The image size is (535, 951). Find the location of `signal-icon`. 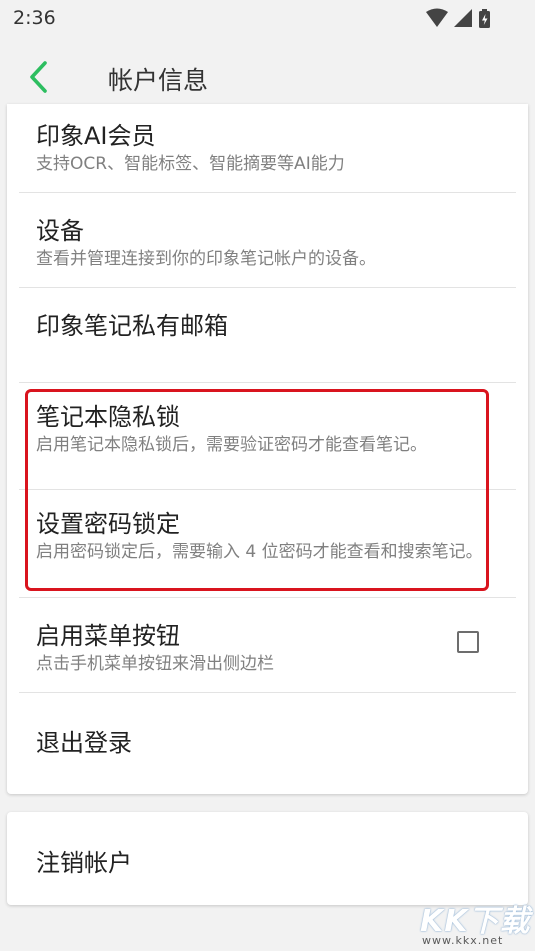

signal-icon is located at coordinates (463, 18).